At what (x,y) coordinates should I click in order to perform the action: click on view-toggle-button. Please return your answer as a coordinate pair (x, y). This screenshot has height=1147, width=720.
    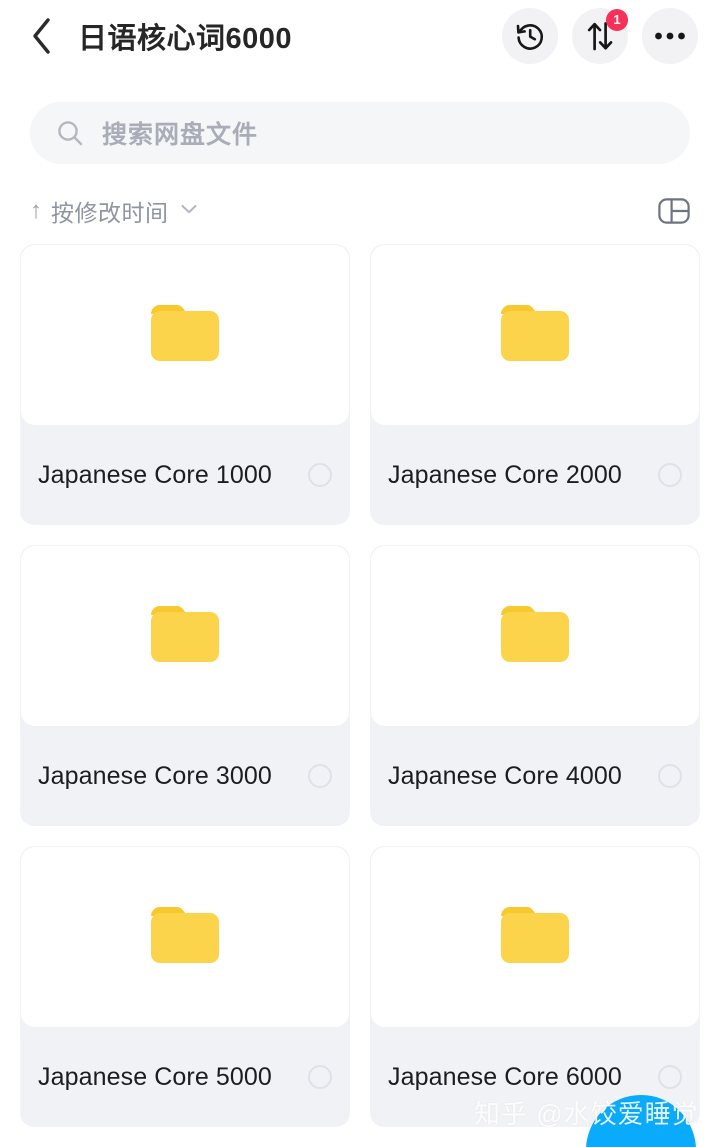
    Looking at the image, I should click on (674, 211).